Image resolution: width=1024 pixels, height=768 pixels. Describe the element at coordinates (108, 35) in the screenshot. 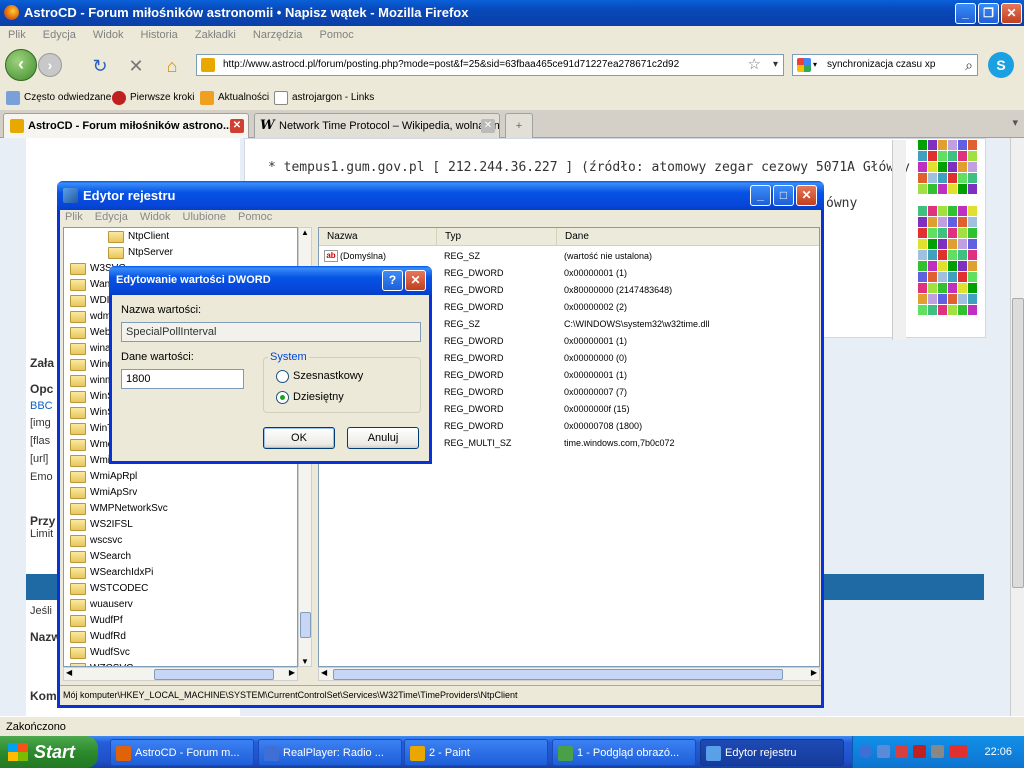

I see `menu-widok: Widok` at that location.